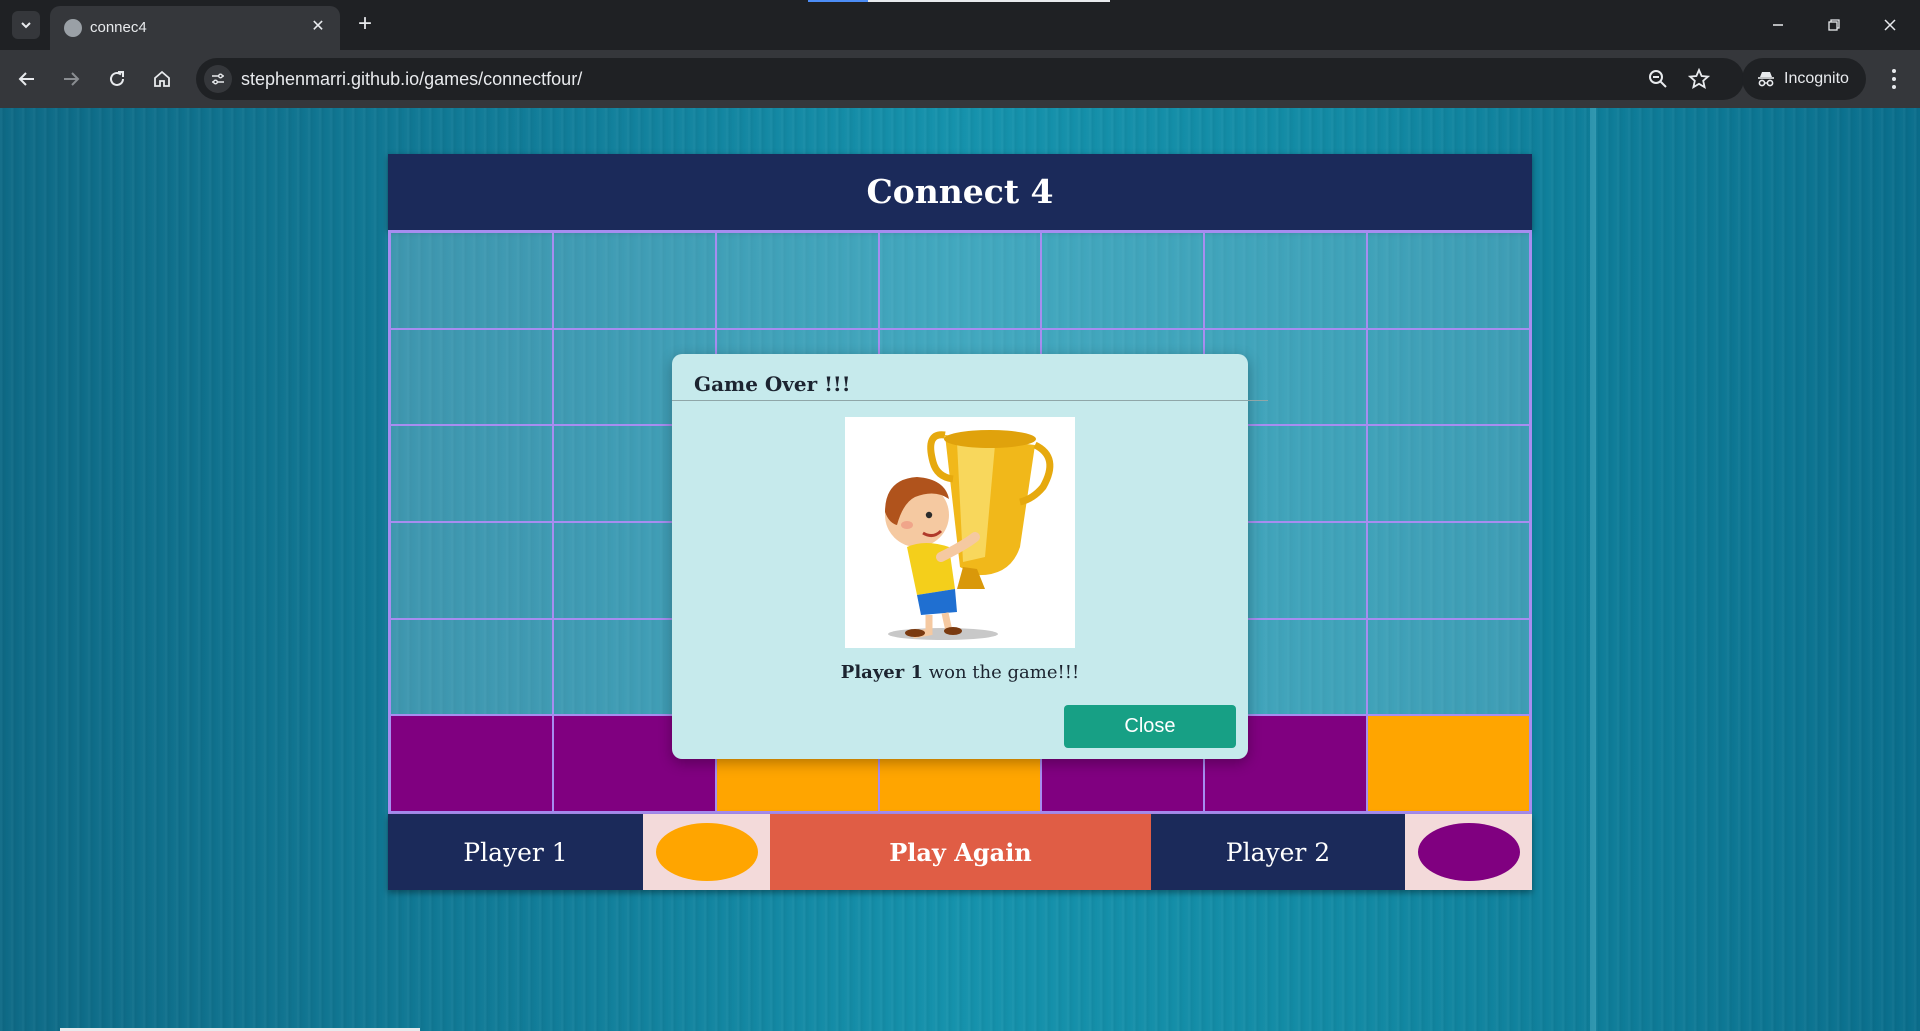 The image size is (1920, 1031). I want to click on modal-divider, so click(970, 400).